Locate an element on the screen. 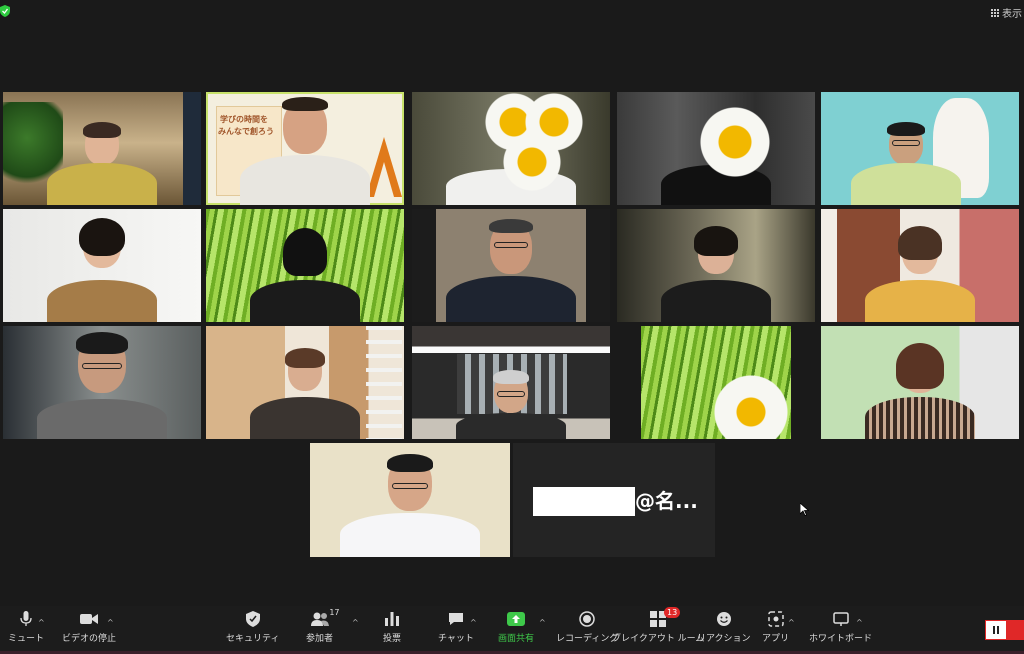 This screenshot has width=1024, height=654. poll-icon is located at coordinates (392, 619).